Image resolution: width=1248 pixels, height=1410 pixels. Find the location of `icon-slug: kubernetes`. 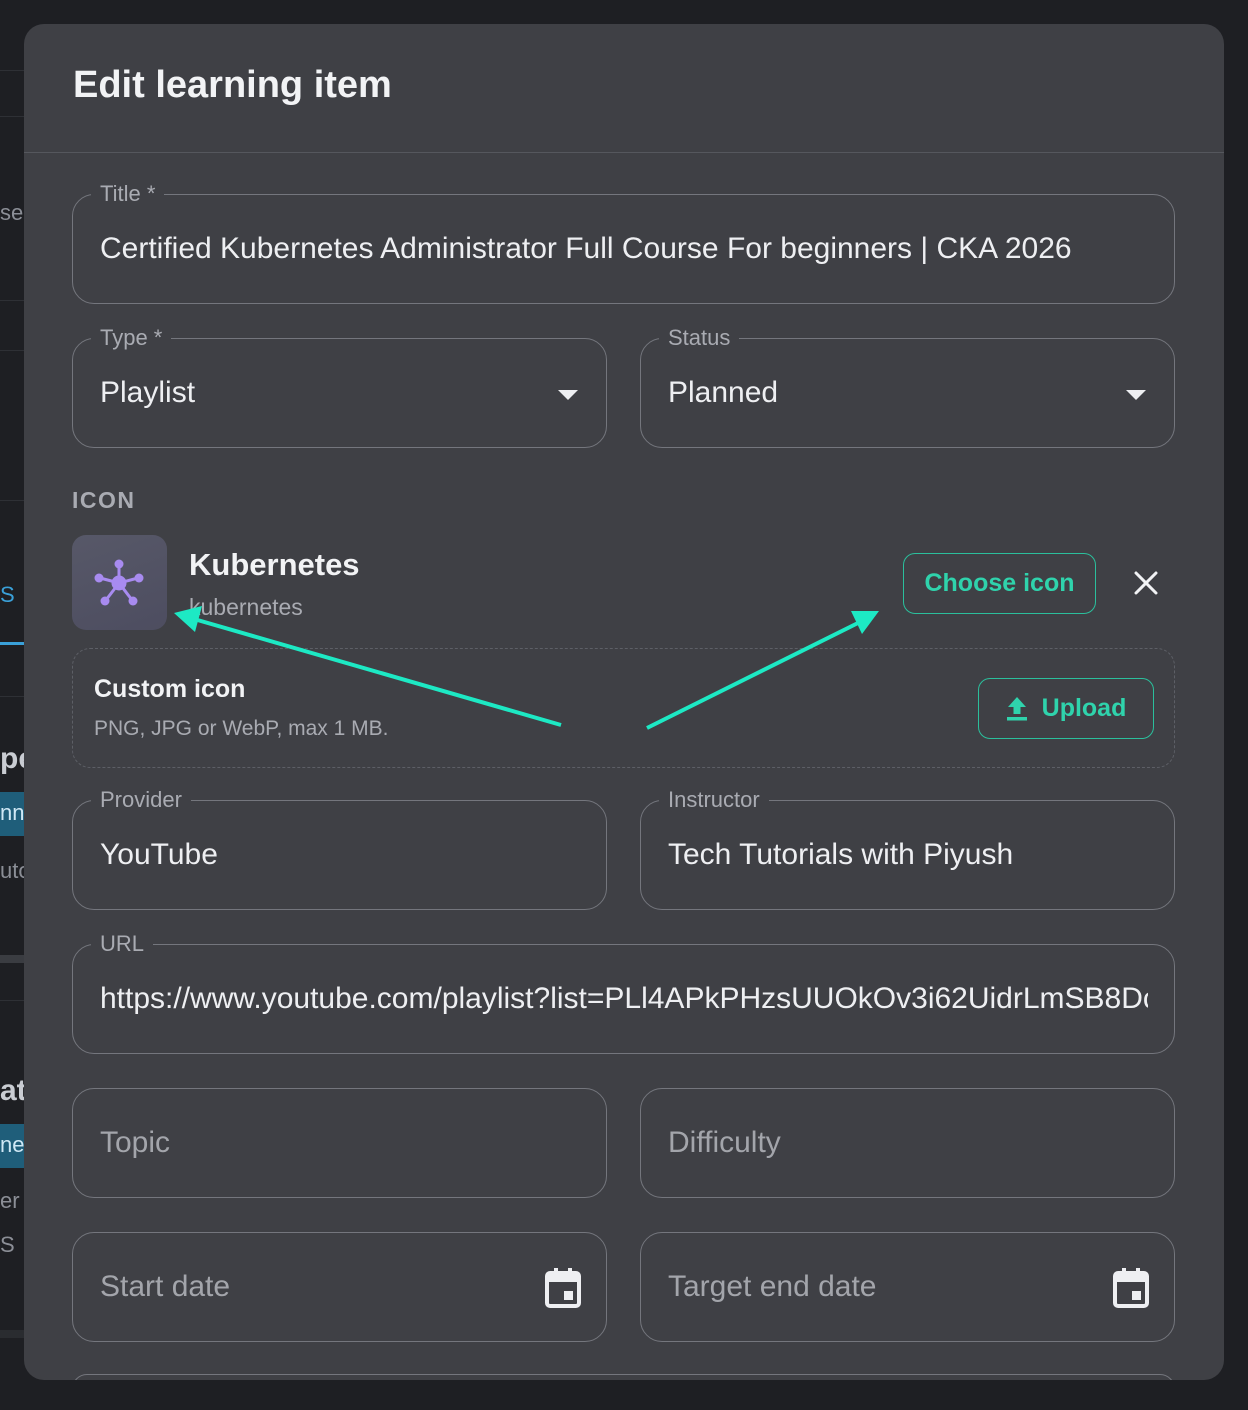

icon-slug: kubernetes is located at coordinates (246, 607).